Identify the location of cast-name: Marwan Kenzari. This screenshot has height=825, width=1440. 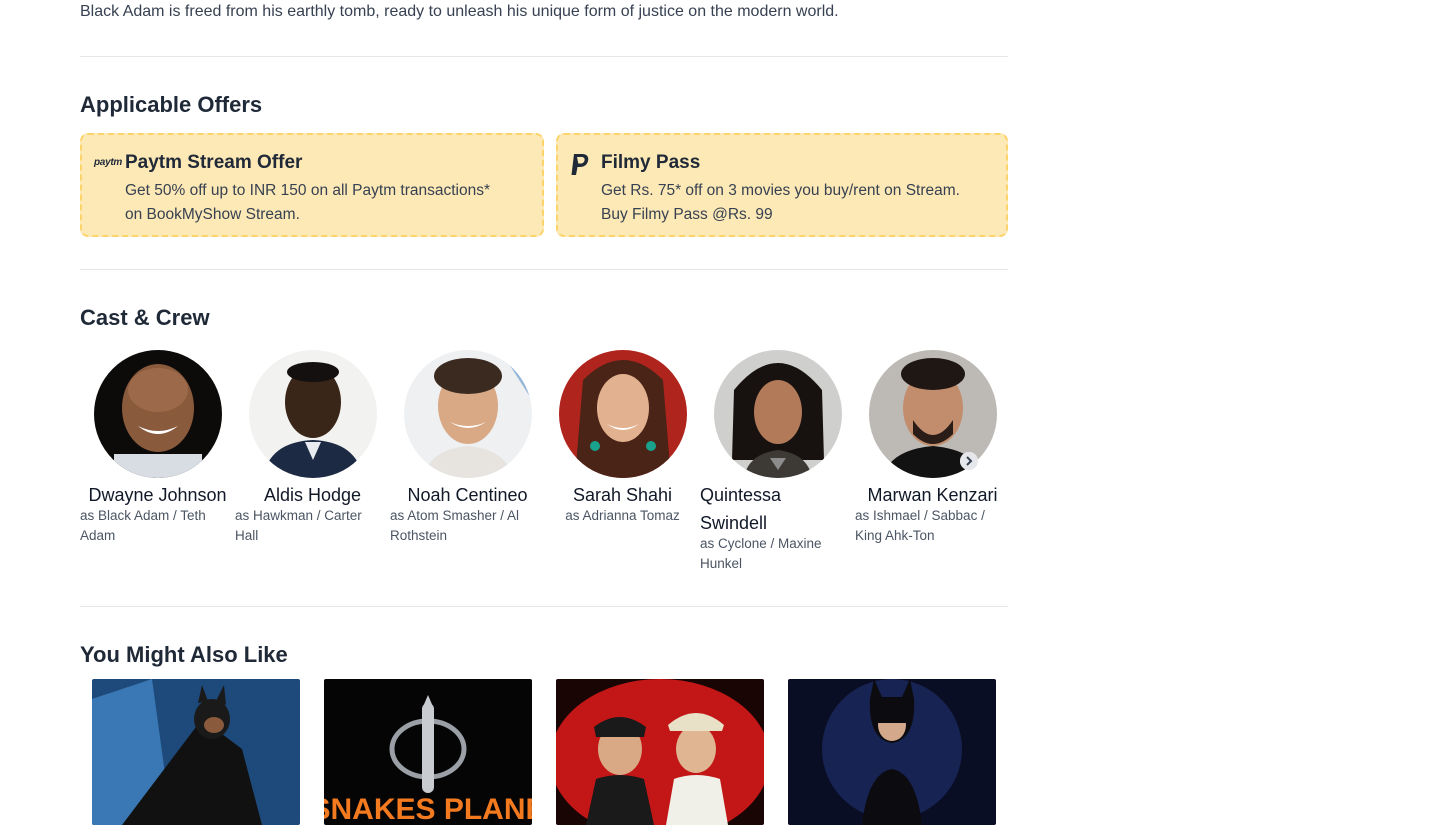
(932, 495).